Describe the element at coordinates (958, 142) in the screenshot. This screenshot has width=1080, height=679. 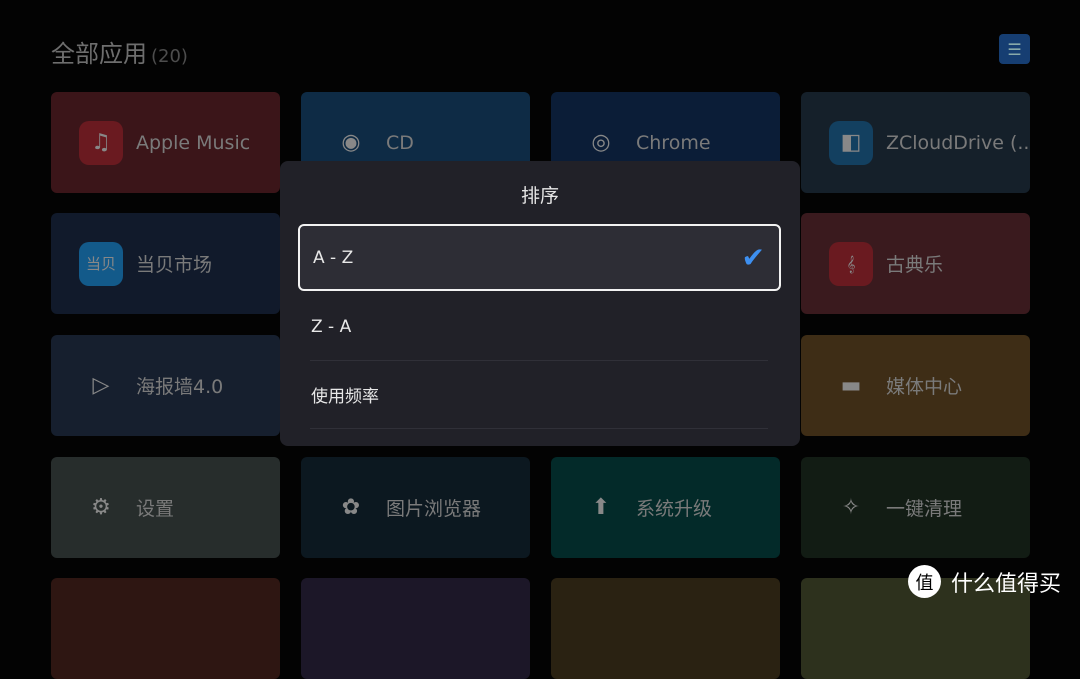
I see `app-label: ZCloudDrive (..` at that location.